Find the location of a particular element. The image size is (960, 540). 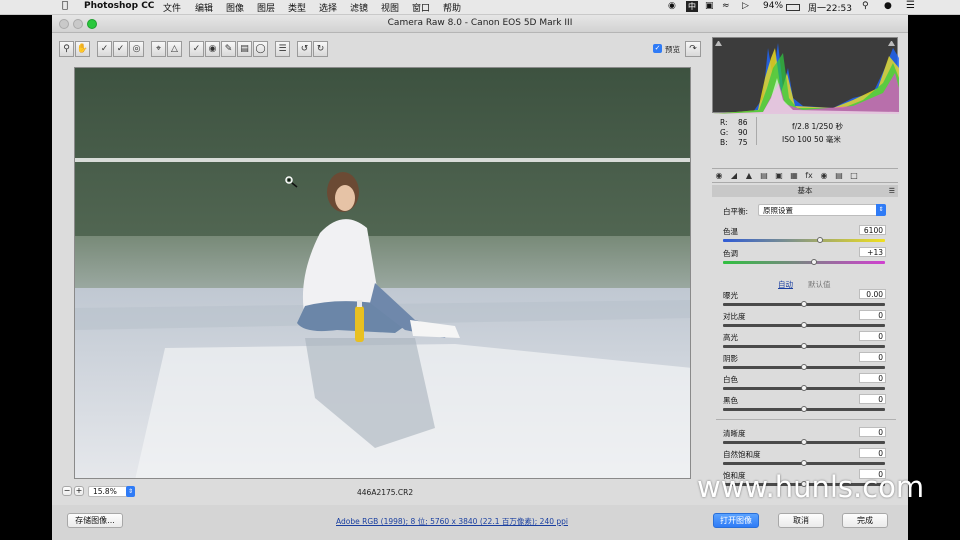

status-bar: − + 15.8% ⇕ 446A2175.CR2 is located at coordinates (380, 492).